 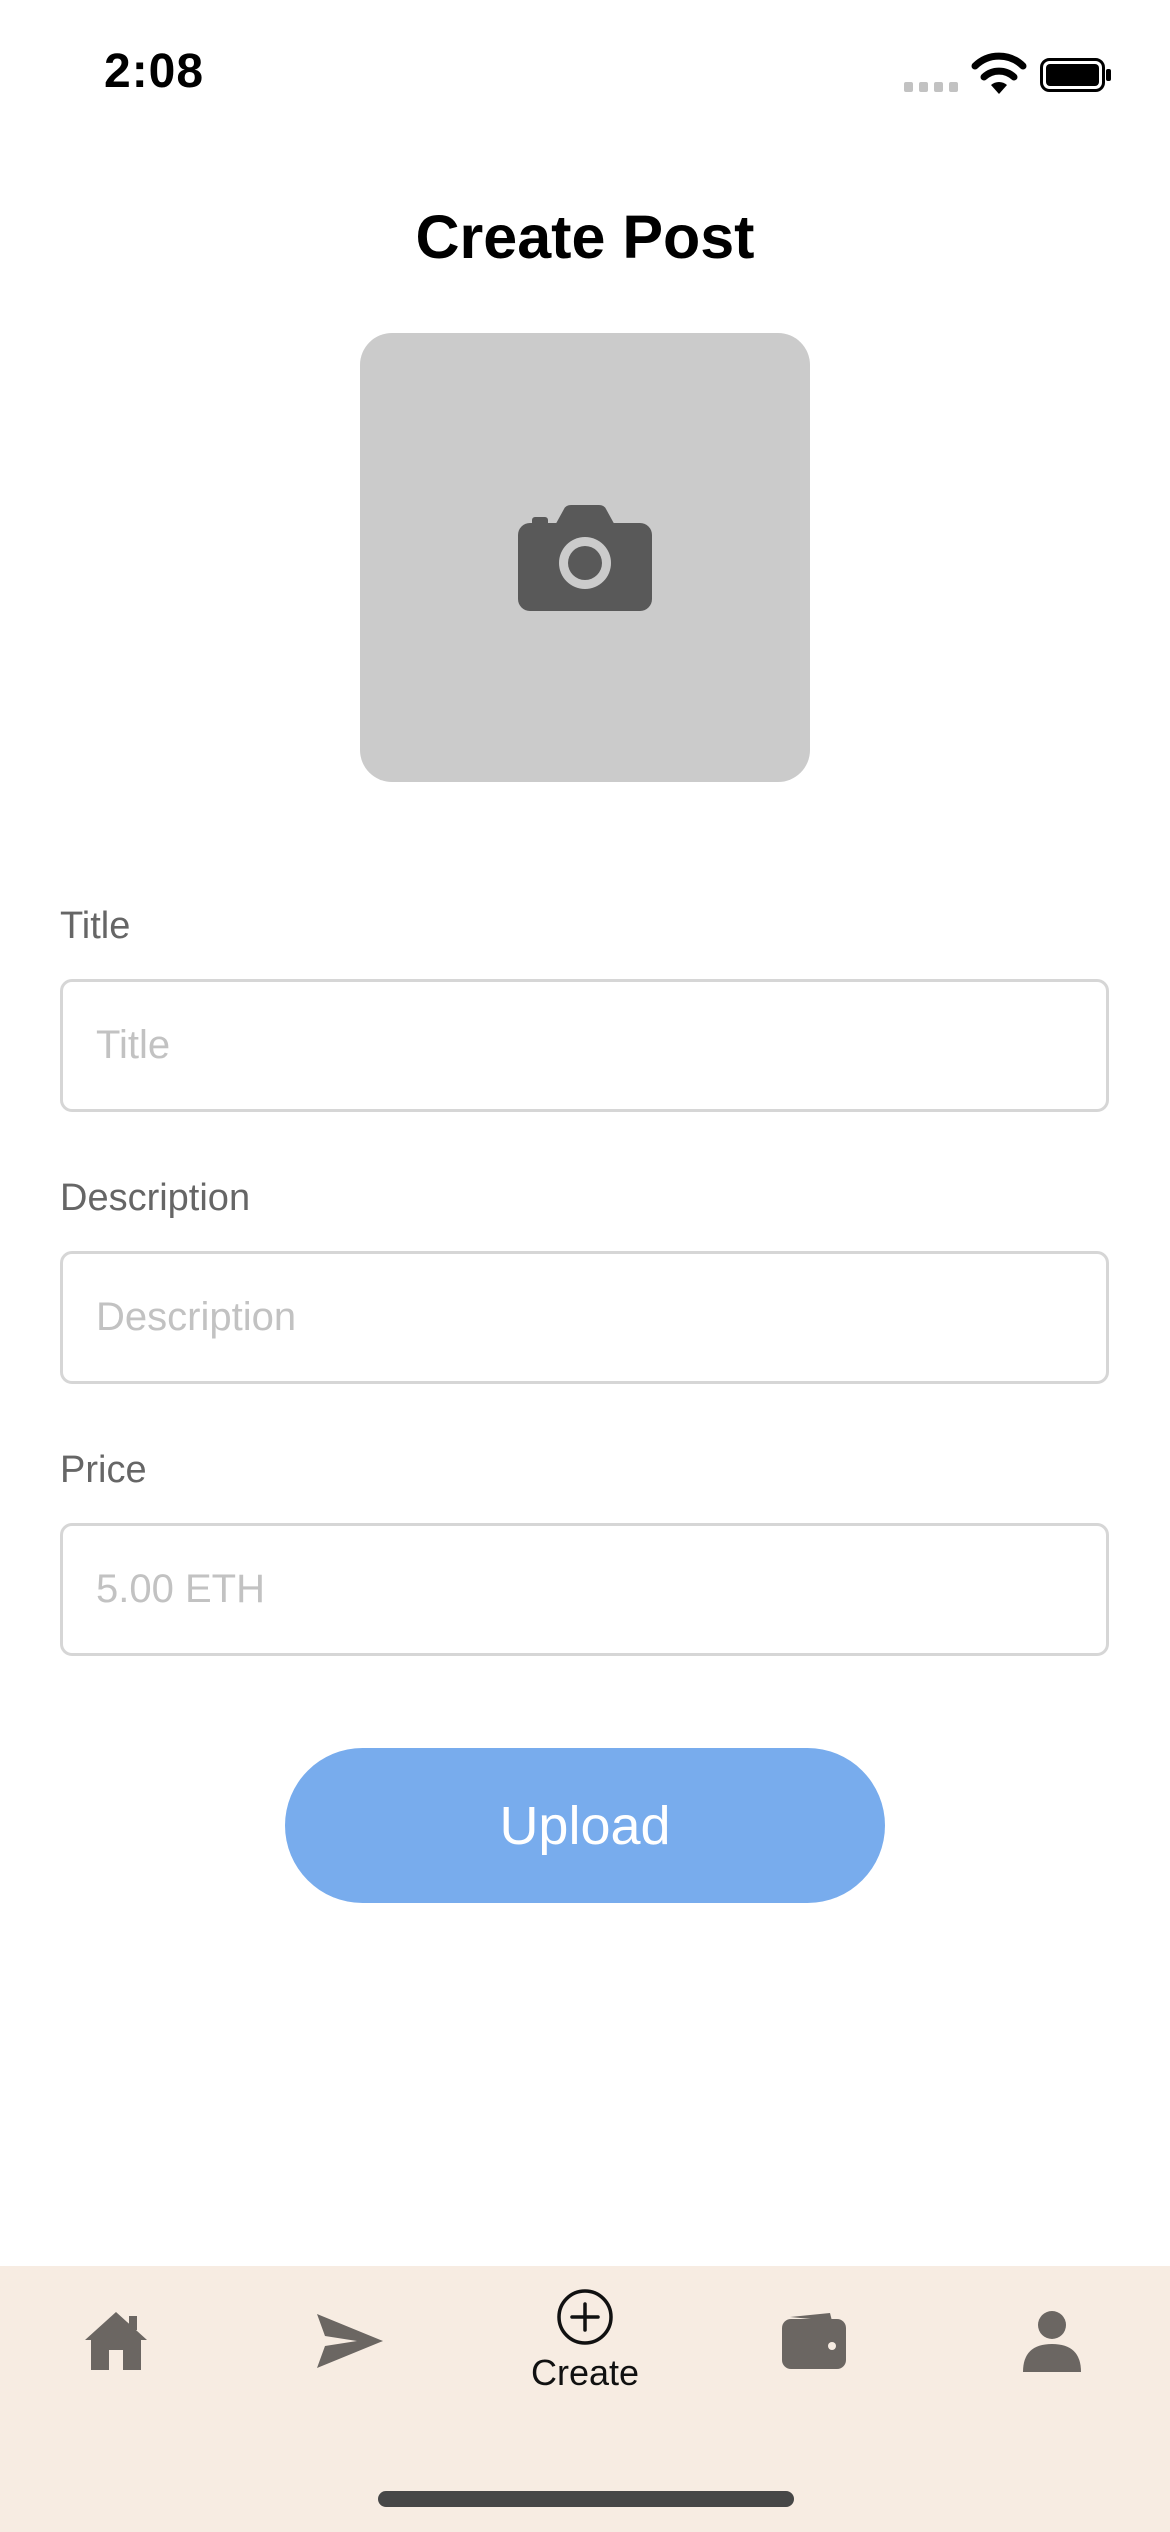 I want to click on tab-create: Create, so click(x=585, y=2341).